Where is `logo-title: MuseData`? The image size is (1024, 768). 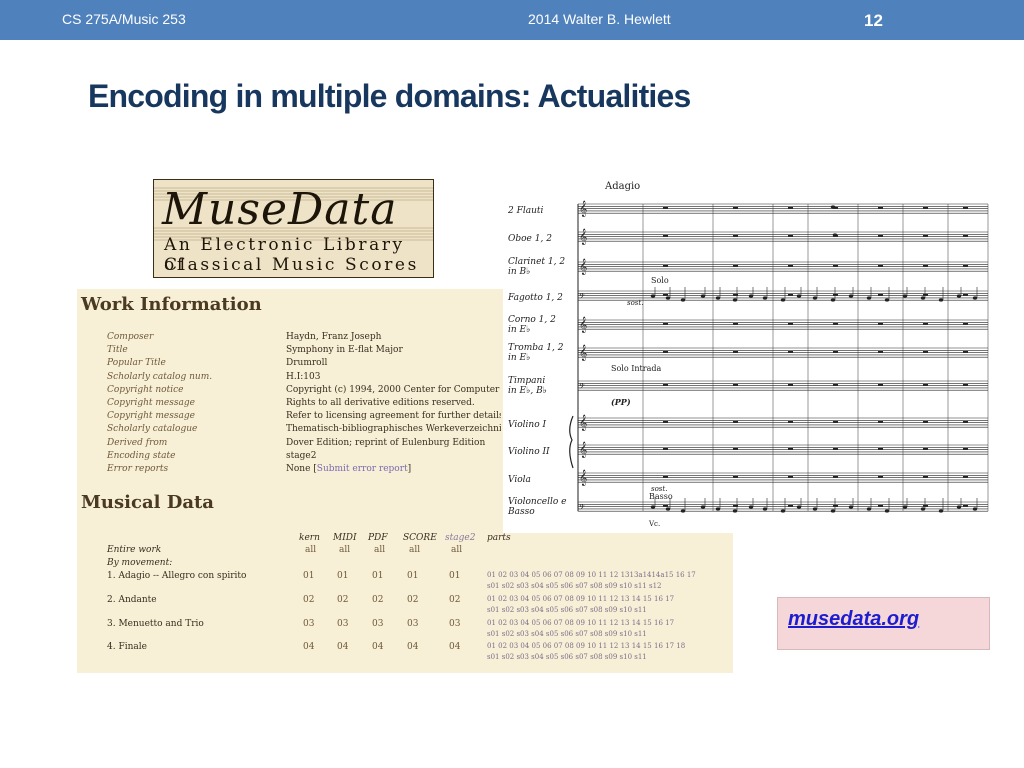
logo-title: MuseData is located at coordinates (280, 209).